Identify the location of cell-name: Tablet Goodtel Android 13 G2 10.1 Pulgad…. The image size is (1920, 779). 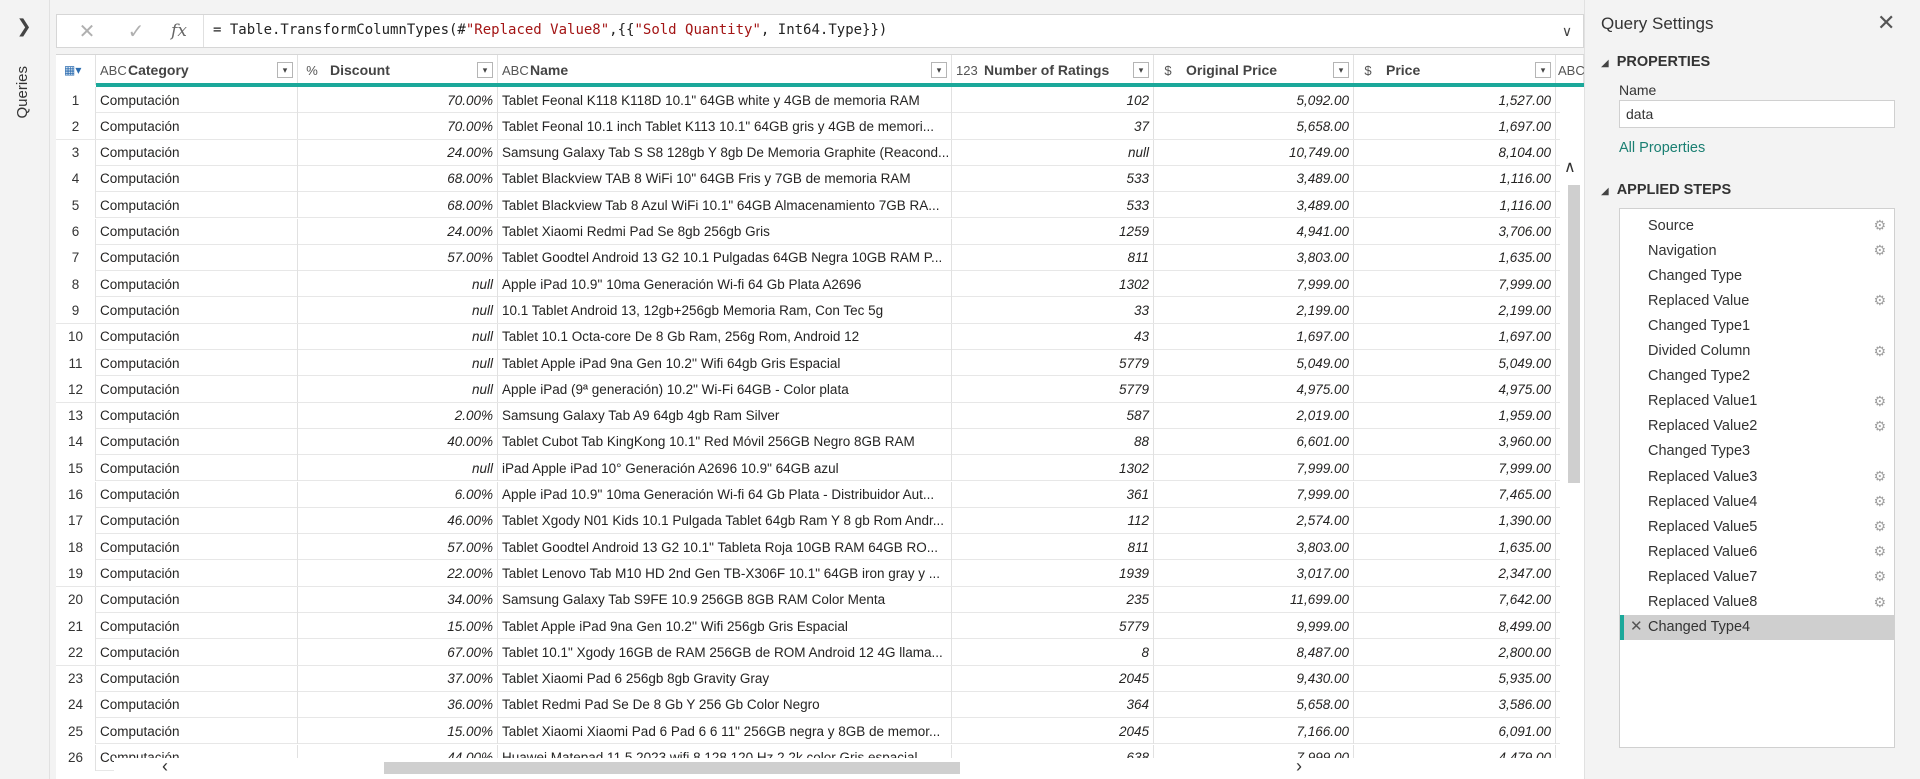
(725, 257).